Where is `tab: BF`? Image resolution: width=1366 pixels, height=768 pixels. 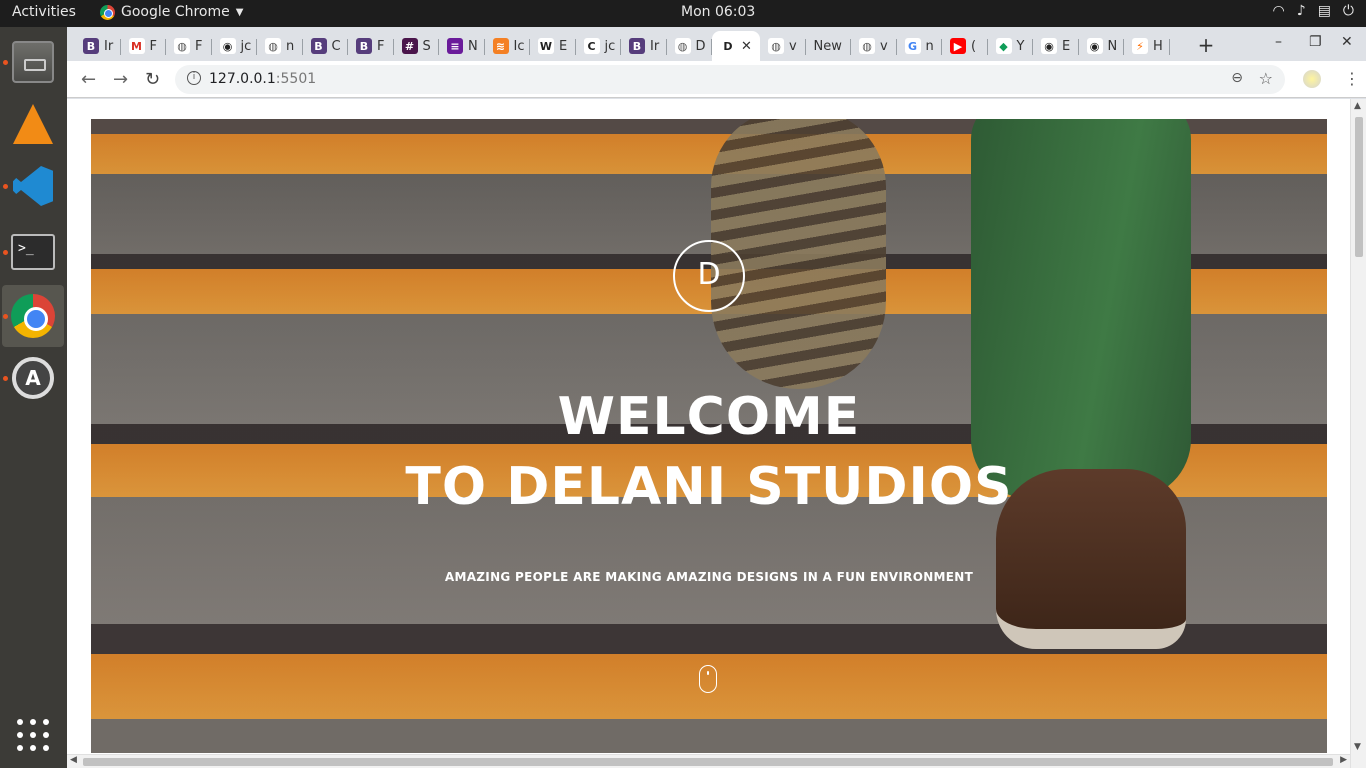 tab: BF is located at coordinates (371, 46).